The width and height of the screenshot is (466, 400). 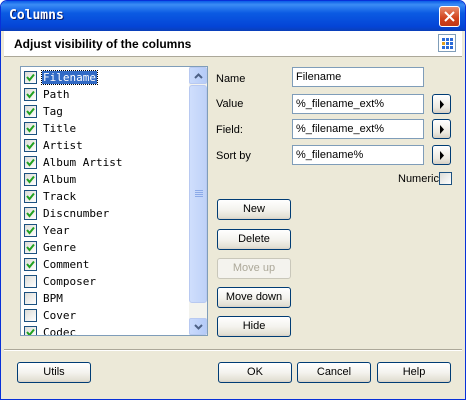 I want to click on field-label: Field:, so click(x=229, y=130).